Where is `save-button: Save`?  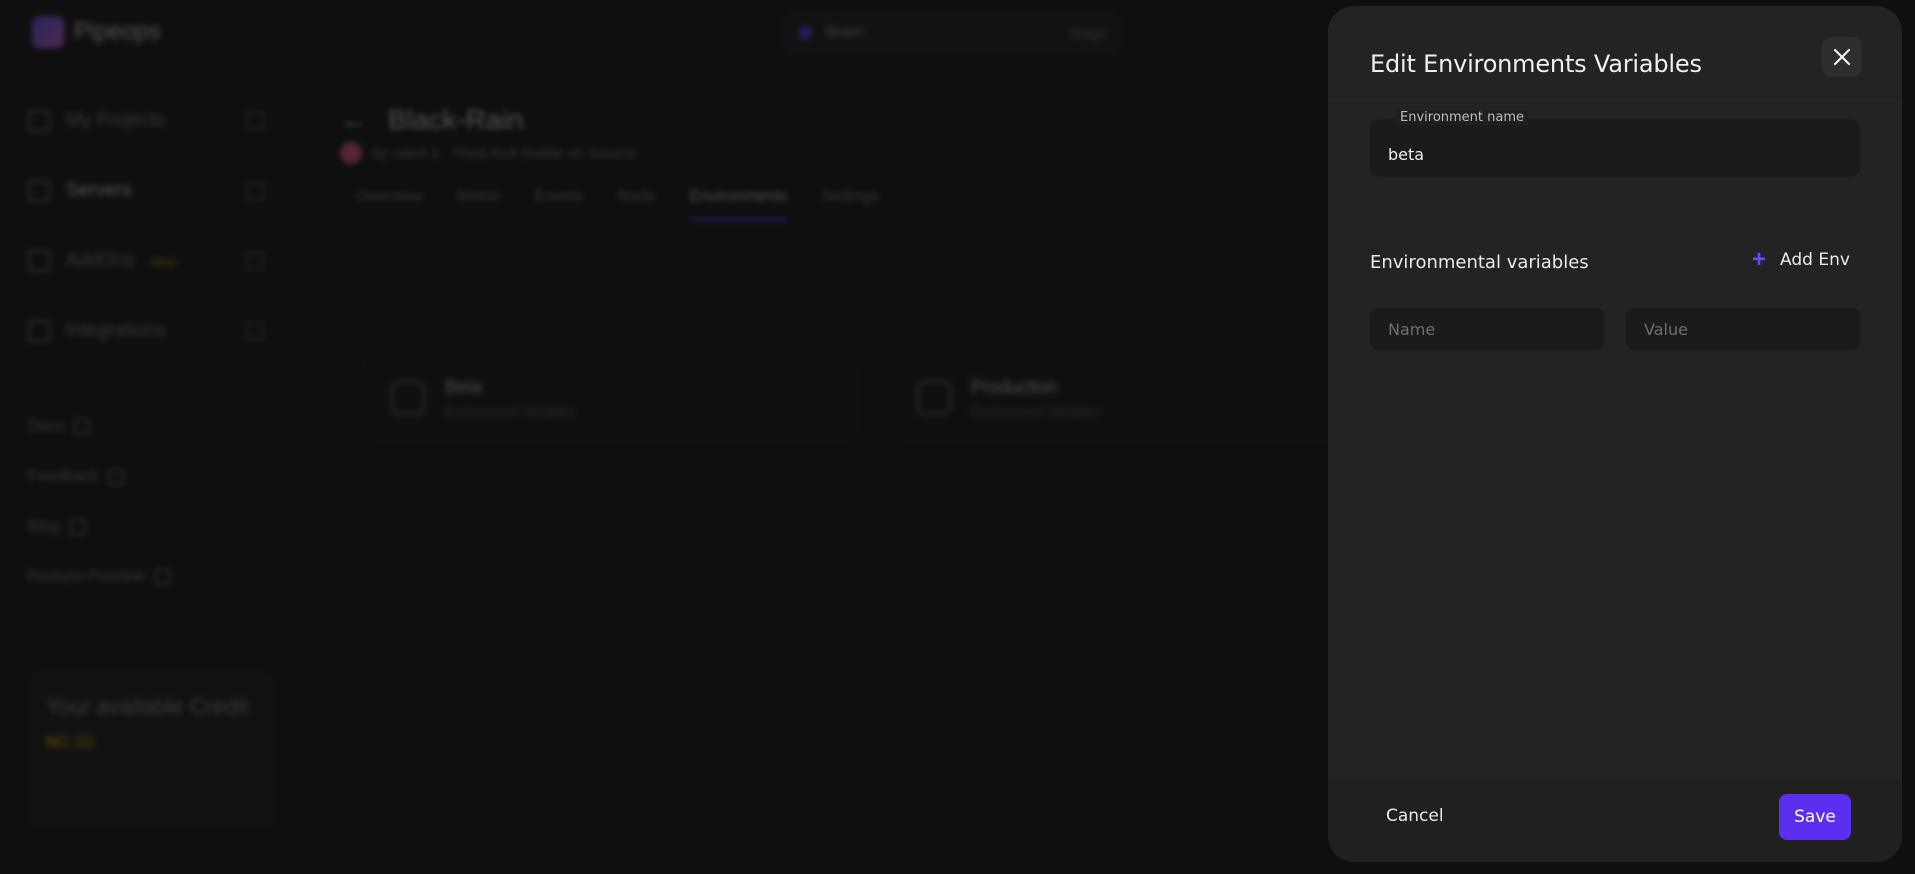 save-button: Save is located at coordinates (1815, 817).